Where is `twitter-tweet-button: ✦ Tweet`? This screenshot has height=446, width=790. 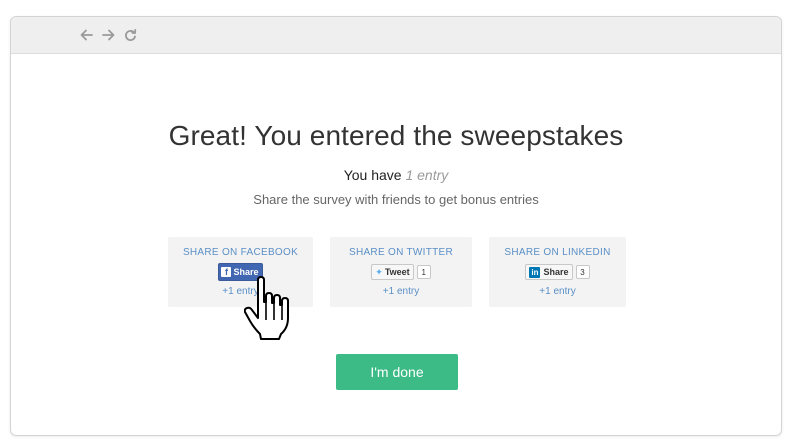
twitter-tweet-button: ✦ Tweet is located at coordinates (392, 272).